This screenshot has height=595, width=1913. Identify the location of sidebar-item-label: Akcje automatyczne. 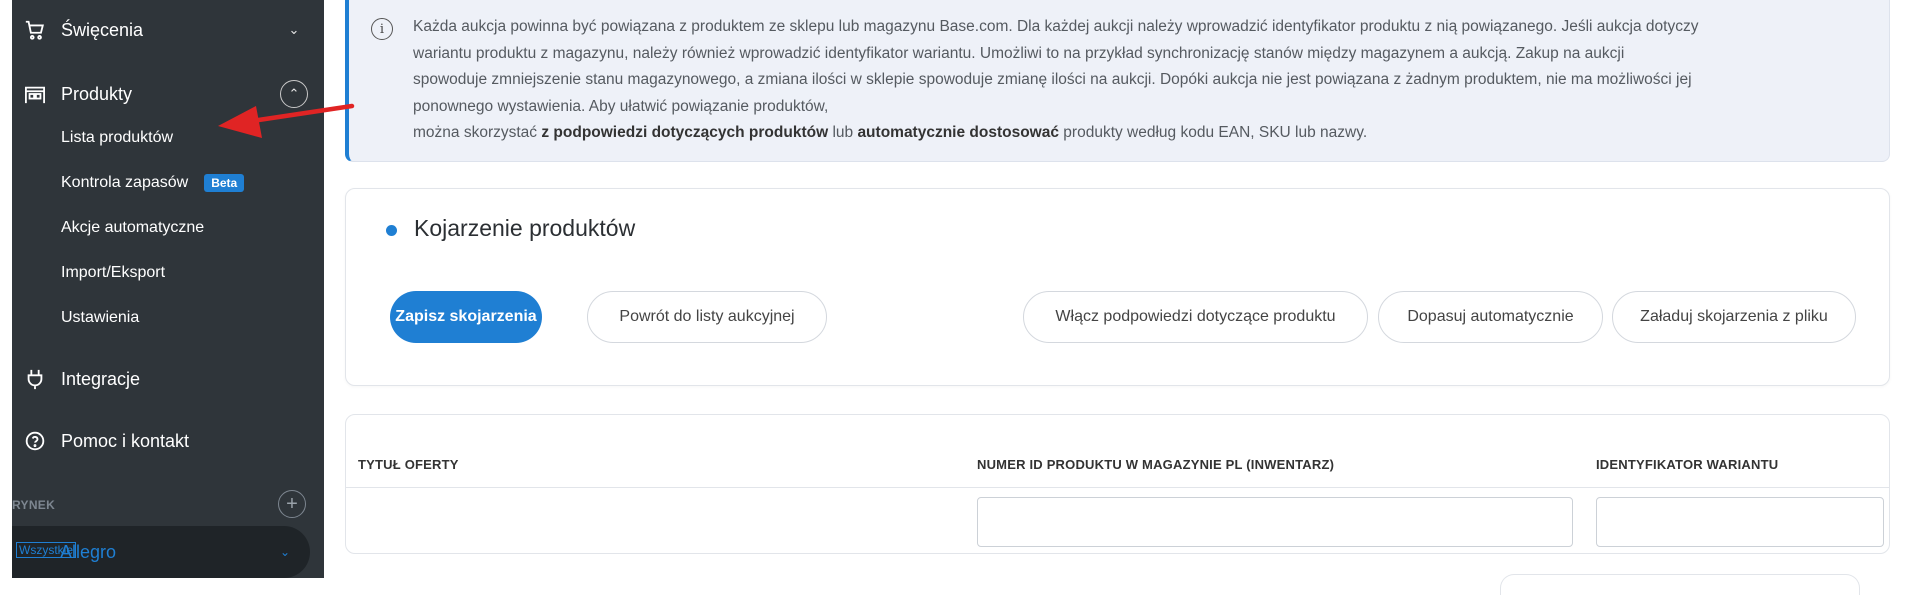
(133, 227).